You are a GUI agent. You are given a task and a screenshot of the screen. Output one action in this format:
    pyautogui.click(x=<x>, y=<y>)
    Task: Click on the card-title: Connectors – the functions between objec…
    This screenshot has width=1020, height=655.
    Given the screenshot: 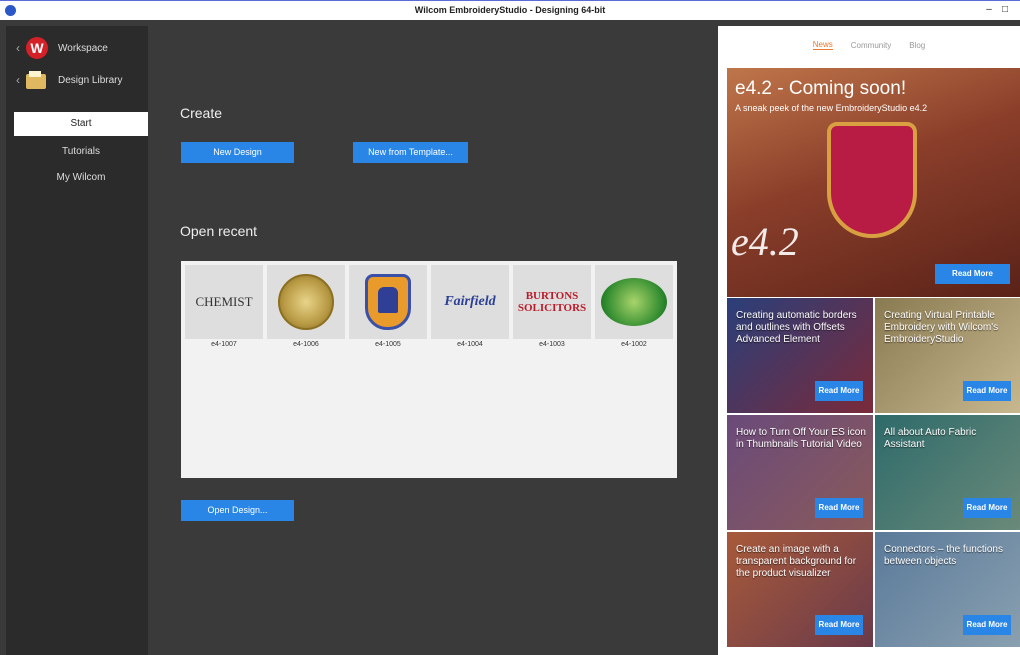 What is the action you would take?
    pyautogui.click(x=943, y=555)
    